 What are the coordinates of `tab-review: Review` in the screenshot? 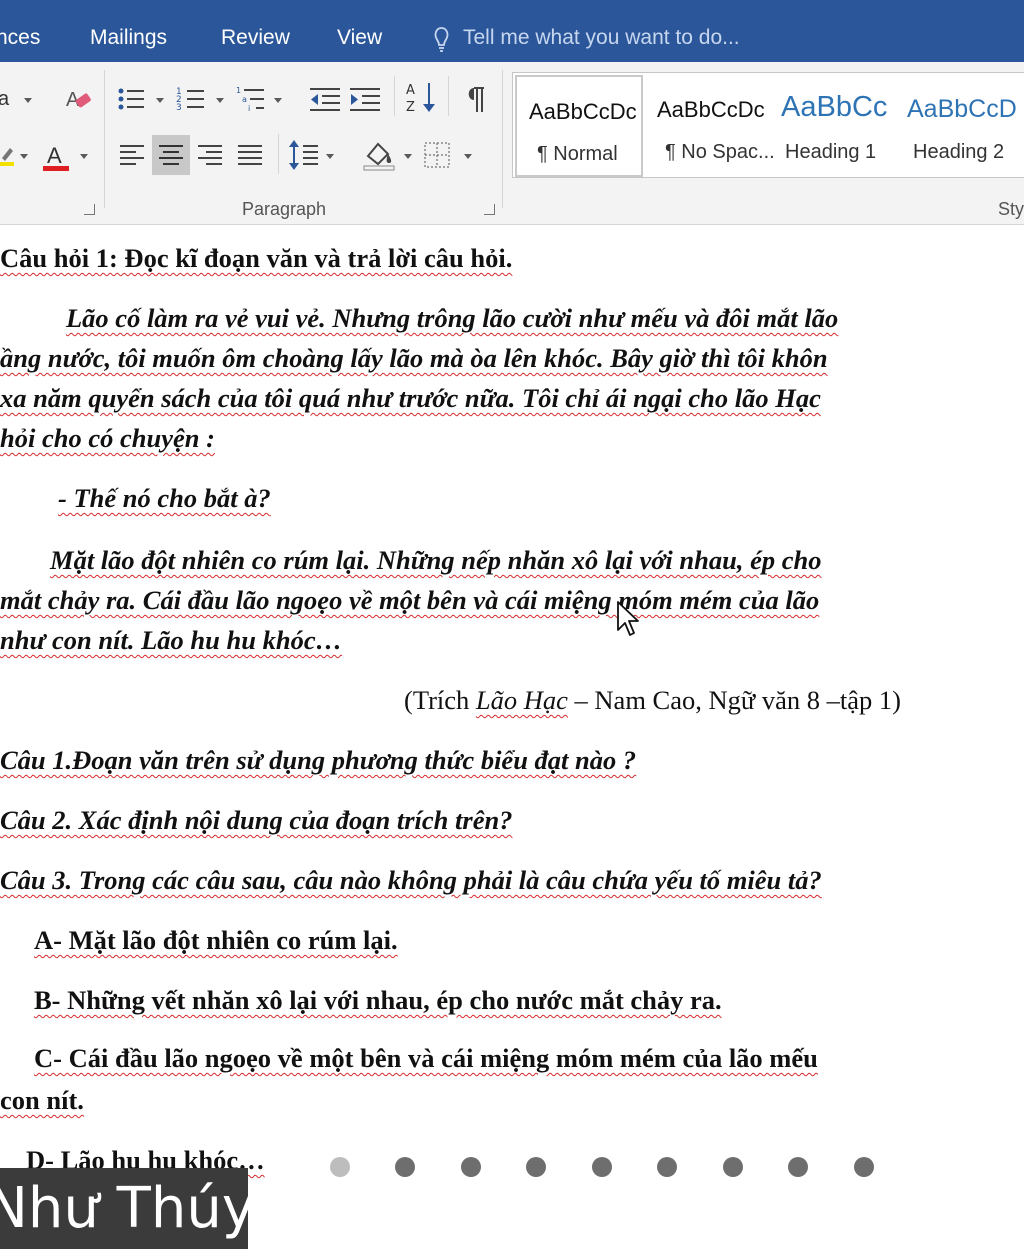 It's located at (255, 38).